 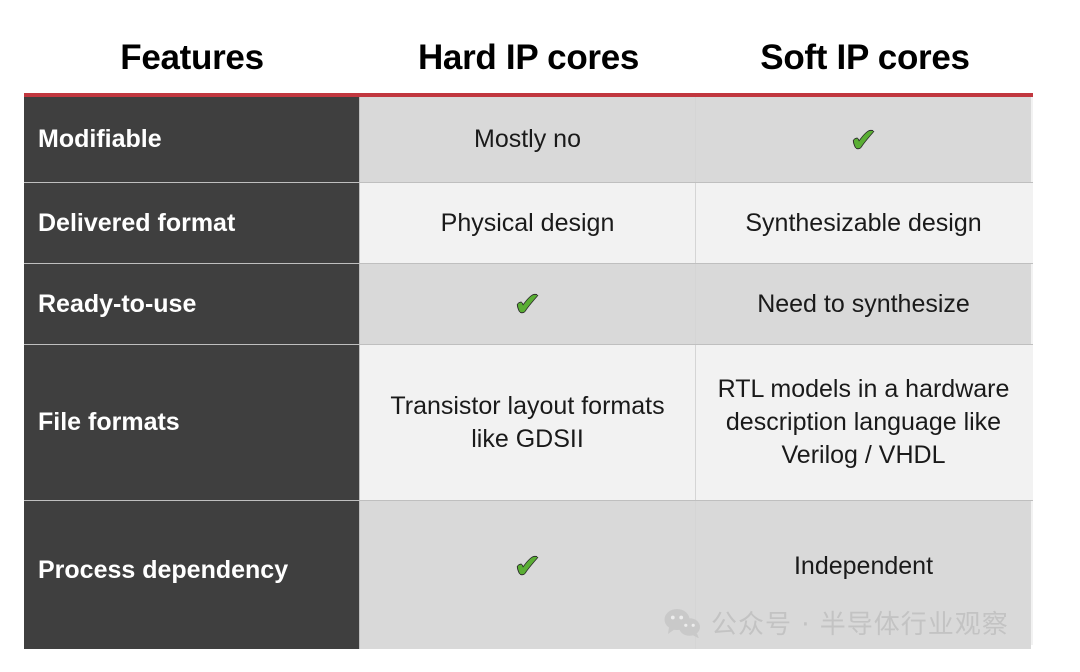 I want to click on soft-ip-value: Independent, so click(x=863, y=575).